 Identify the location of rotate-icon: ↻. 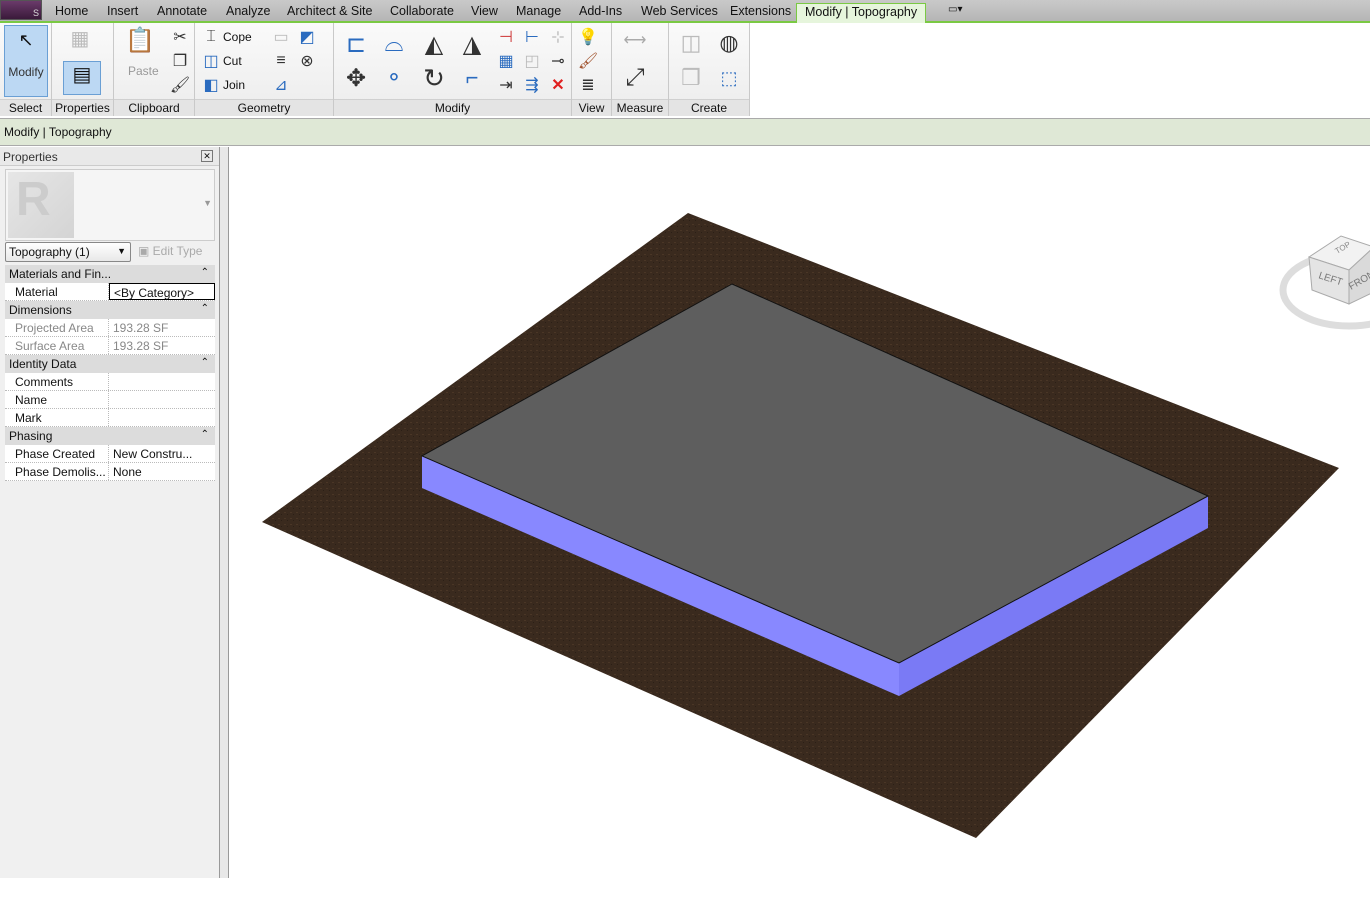
(434, 78).